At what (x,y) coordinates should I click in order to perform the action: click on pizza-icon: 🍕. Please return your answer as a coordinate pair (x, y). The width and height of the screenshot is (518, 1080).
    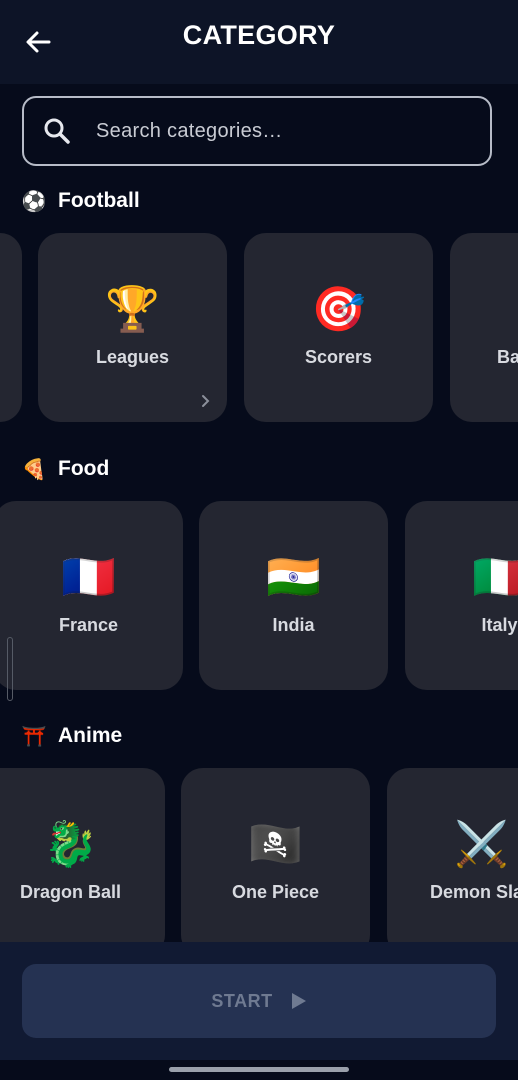
    Looking at the image, I should click on (34, 469).